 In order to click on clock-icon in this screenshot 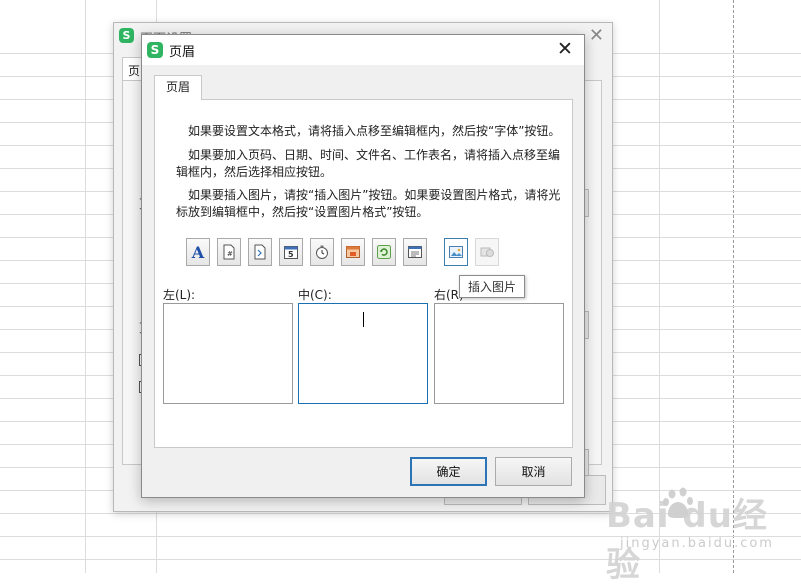, I will do `click(322, 252)`.